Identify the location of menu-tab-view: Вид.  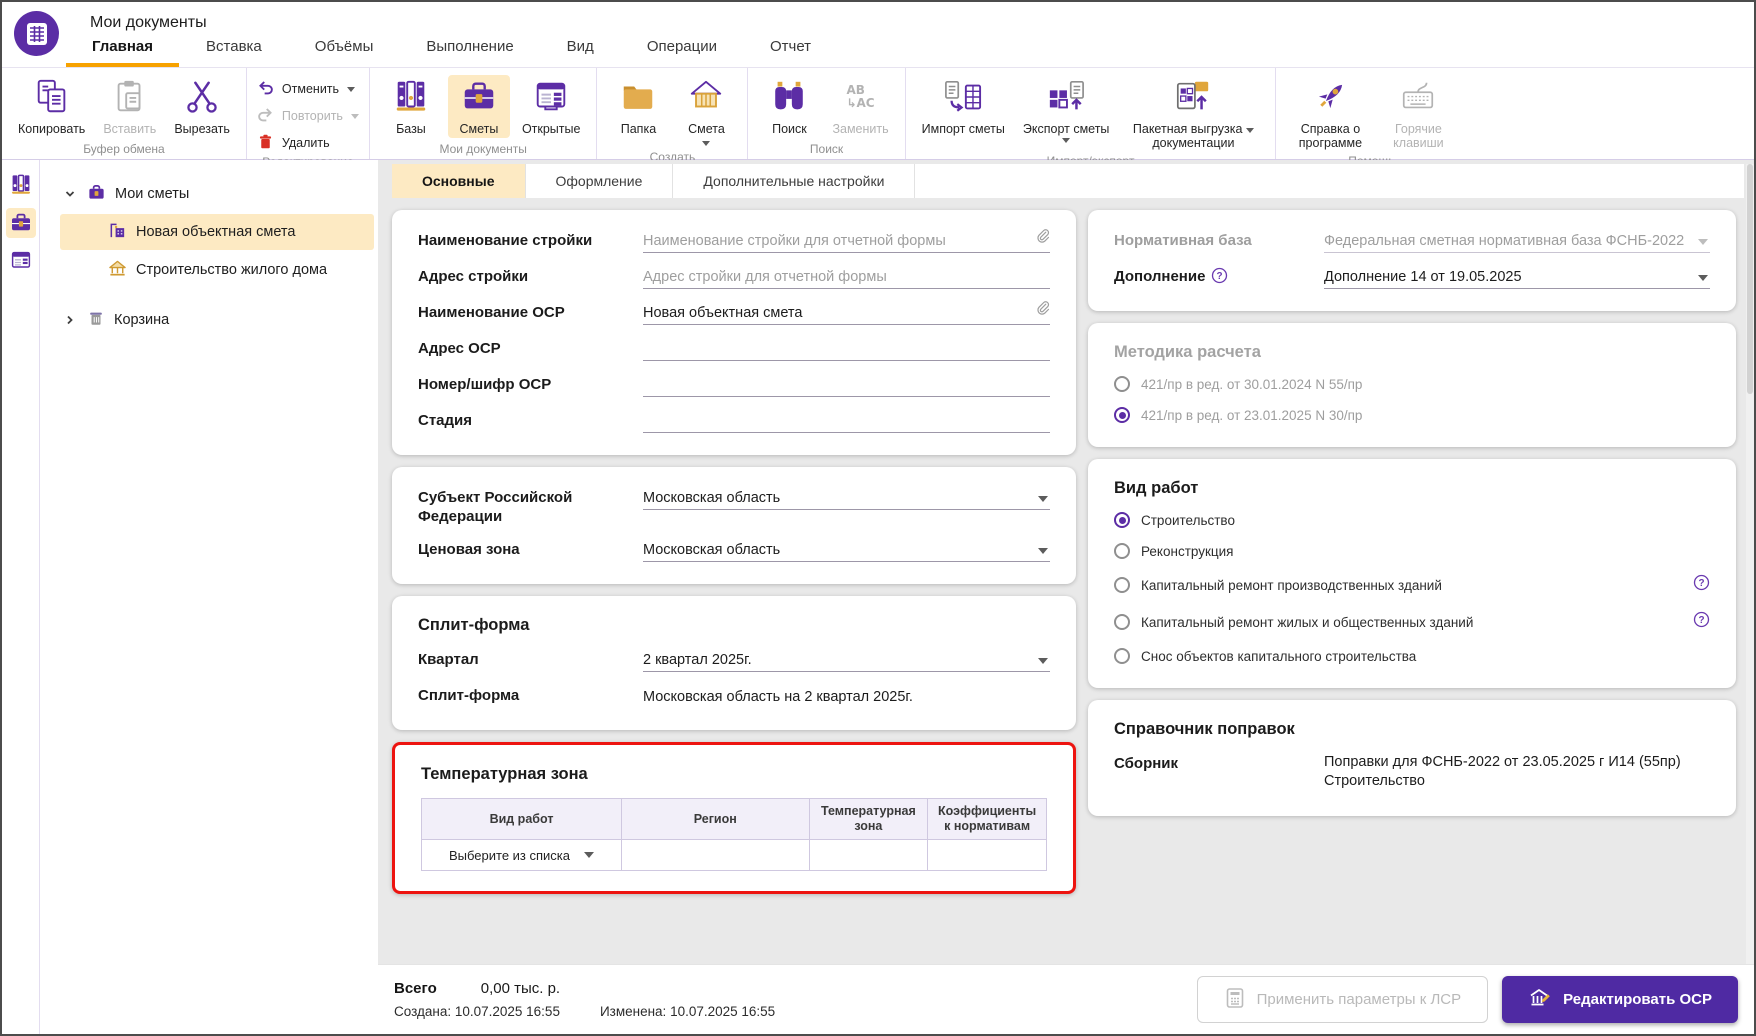
(580, 52).